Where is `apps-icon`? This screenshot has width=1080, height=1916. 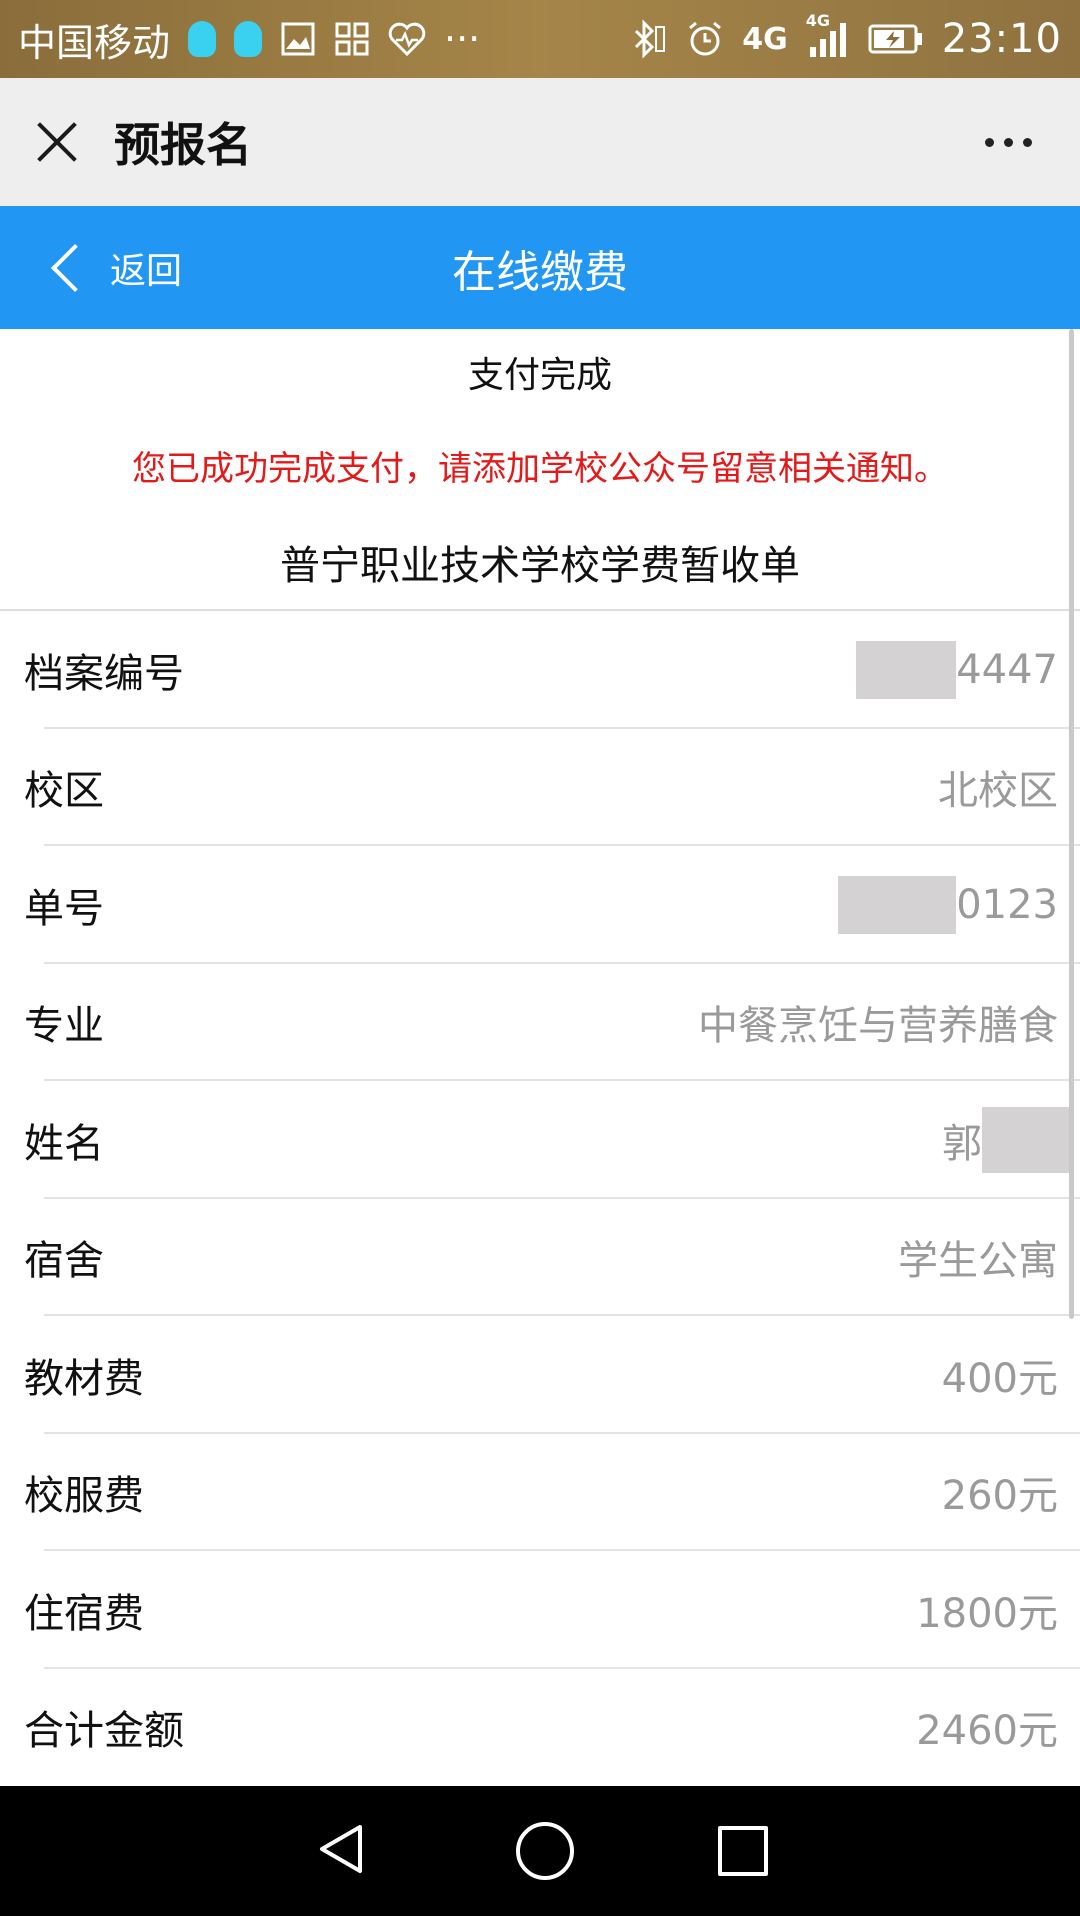 apps-icon is located at coordinates (352, 39).